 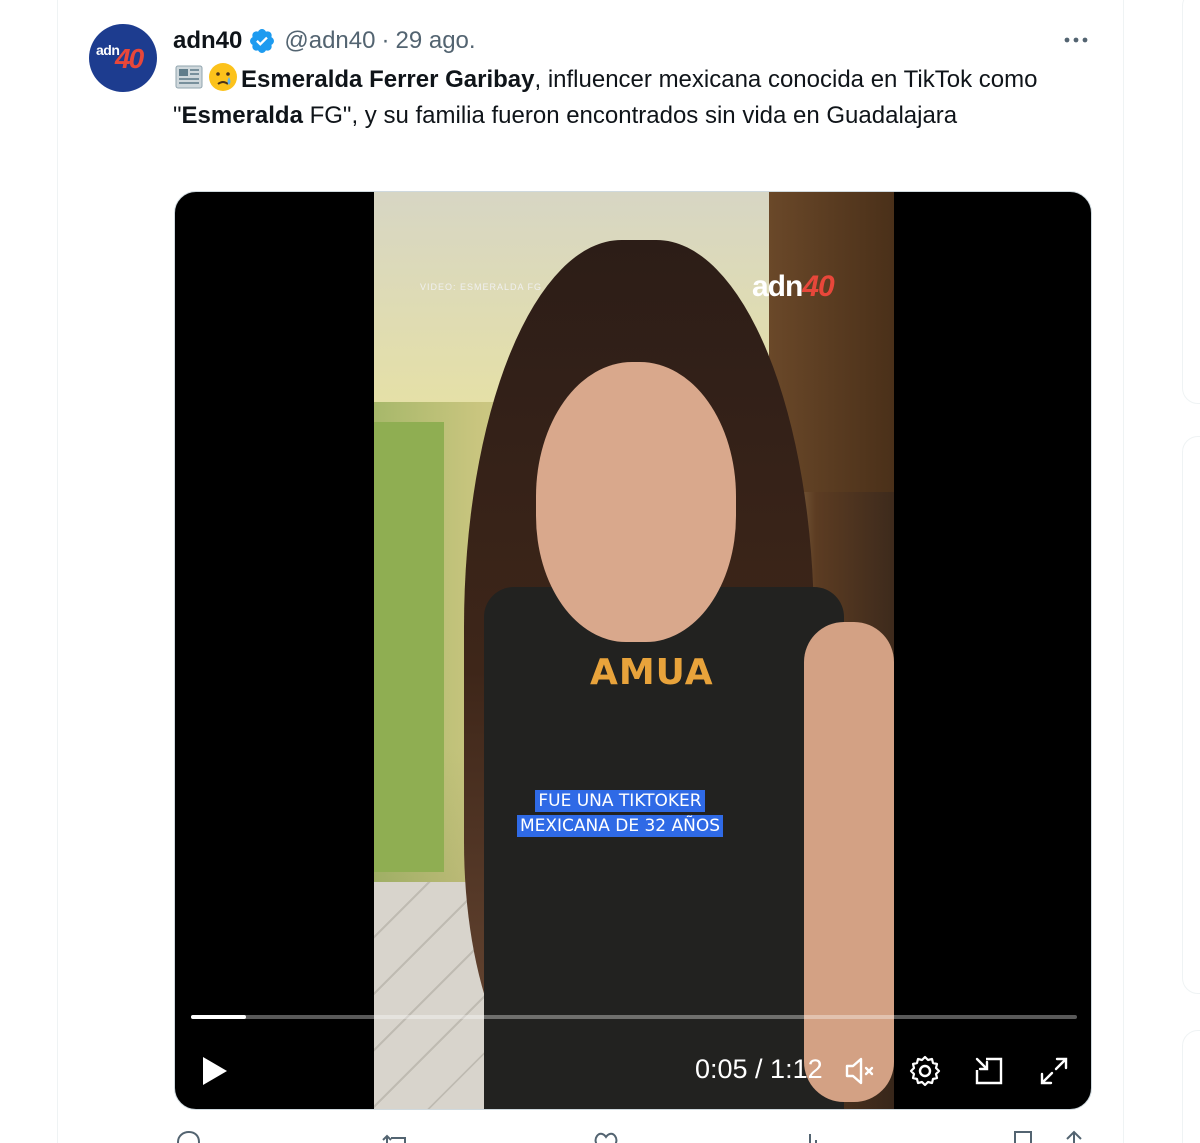 What do you see at coordinates (777, 286) in the screenshot?
I see `watermark-adn: adn` at bounding box center [777, 286].